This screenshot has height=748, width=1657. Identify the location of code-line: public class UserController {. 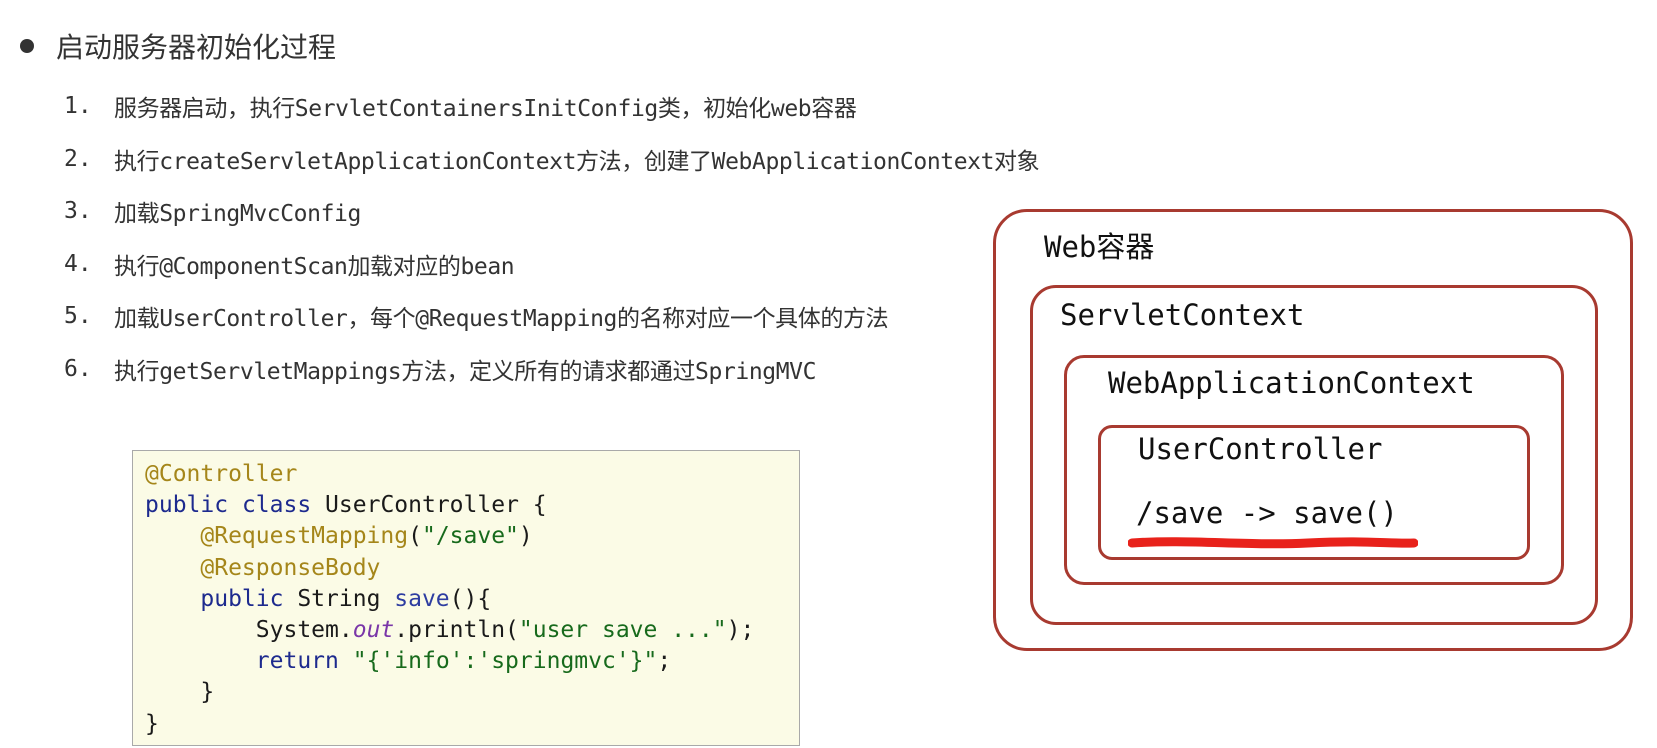
(472, 505).